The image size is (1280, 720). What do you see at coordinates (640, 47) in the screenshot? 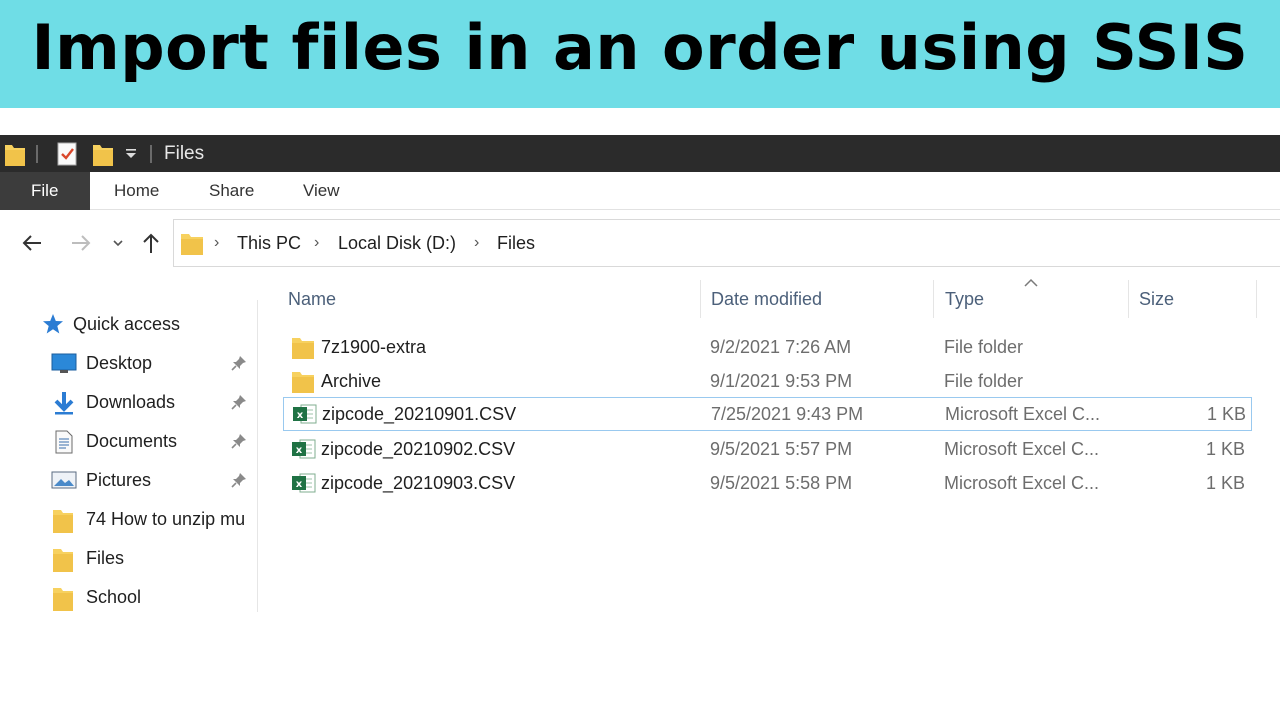
I see `banner-title: Import files in an order using SSIS` at bounding box center [640, 47].